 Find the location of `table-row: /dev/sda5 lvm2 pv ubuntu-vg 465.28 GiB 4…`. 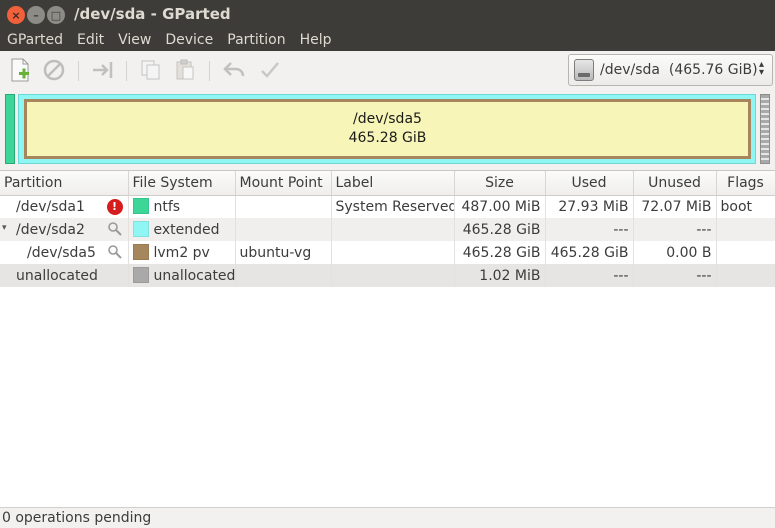

table-row: /dev/sda5 lvm2 pv ubuntu-vg 465.28 GiB 4… is located at coordinates (387, 252).